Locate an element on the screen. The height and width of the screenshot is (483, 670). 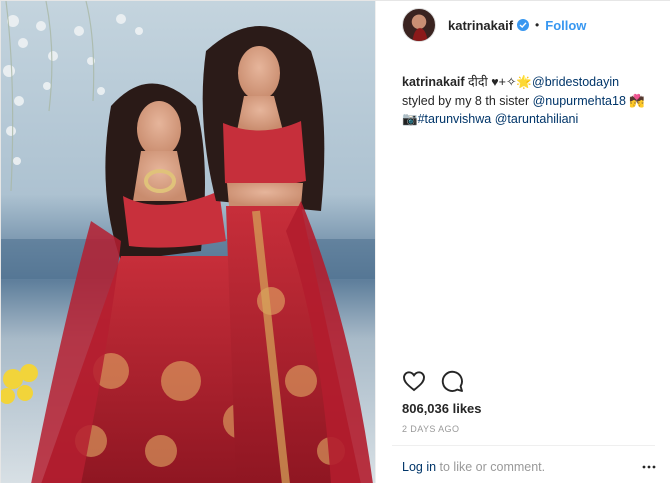
post-timestamp: 2 DAYS AGO is located at coordinates (430, 429).